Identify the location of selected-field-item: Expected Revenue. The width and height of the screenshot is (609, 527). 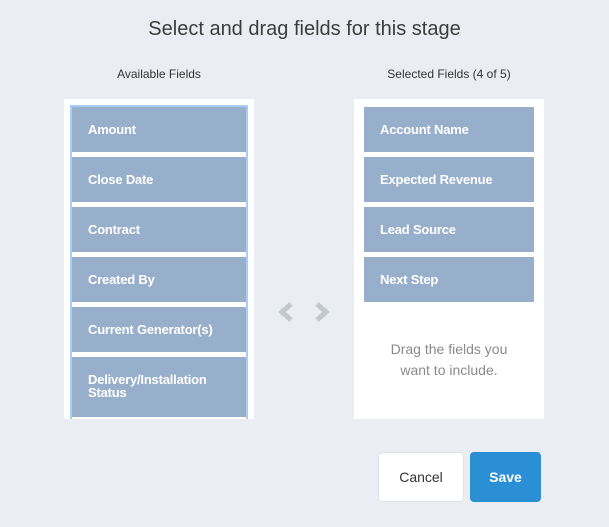
(449, 179).